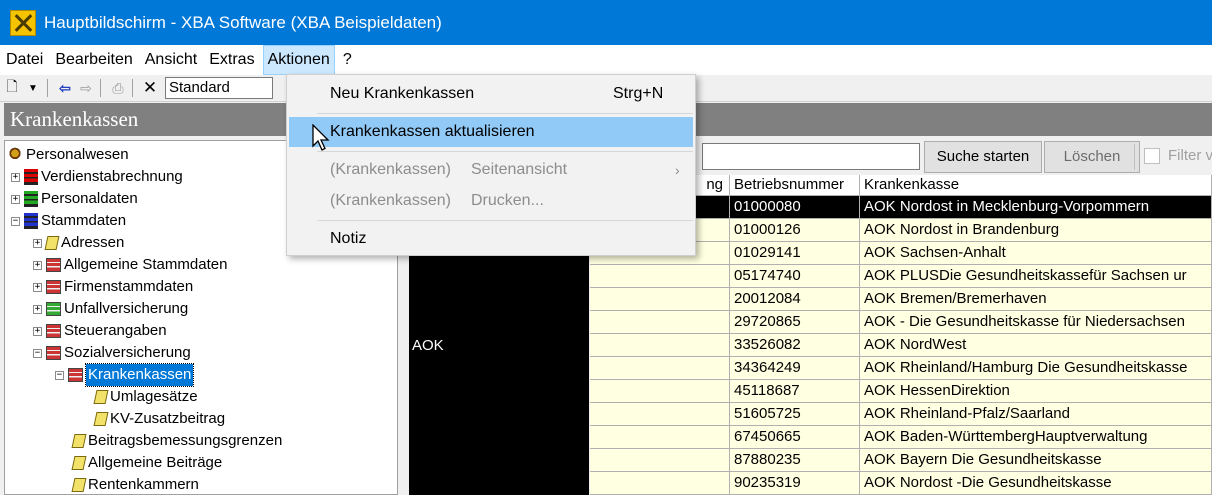  I want to click on filter-checkbox, so click(1152, 156).